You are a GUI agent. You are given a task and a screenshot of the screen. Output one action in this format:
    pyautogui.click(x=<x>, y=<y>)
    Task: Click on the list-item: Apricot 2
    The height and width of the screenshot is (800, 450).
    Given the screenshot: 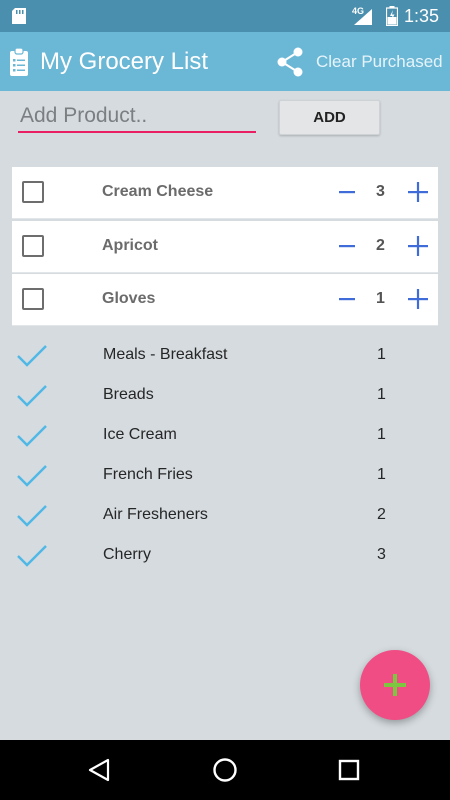 What is the action you would take?
    pyautogui.click(x=225, y=246)
    